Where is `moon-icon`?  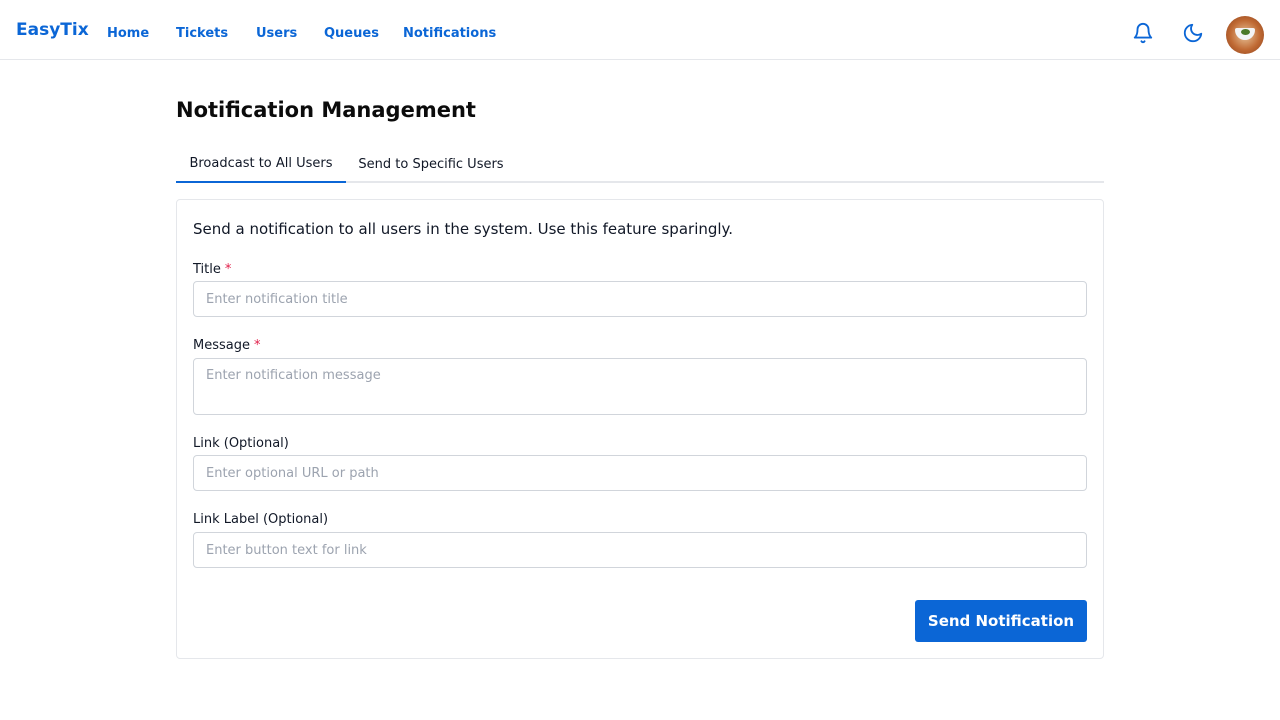 moon-icon is located at coordinates (1193, 33).